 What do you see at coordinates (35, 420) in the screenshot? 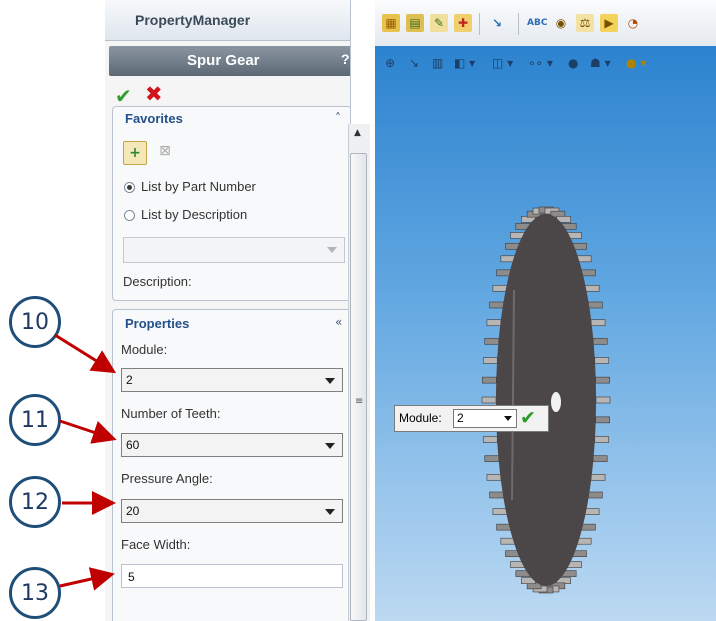
I see `callout-11: 11` at bounding box center [35, 420].